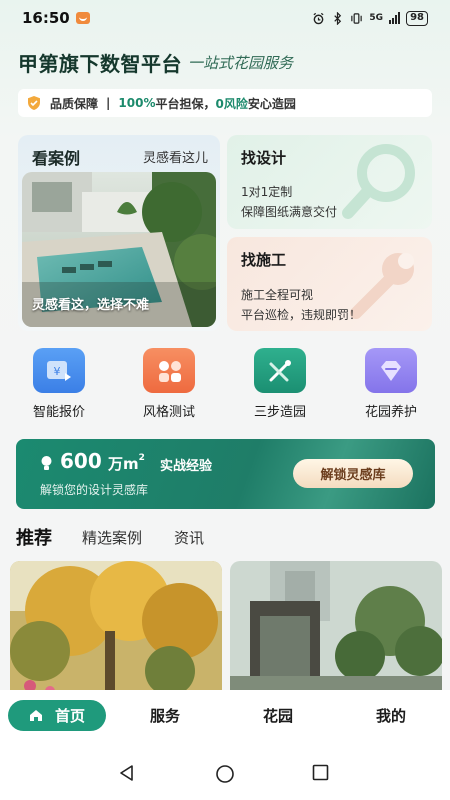 This screenshot has height=800, width=450. Describe the element at coordinates (391, 715) in the screenshot. I see `nav-mine: 我的` at that location.